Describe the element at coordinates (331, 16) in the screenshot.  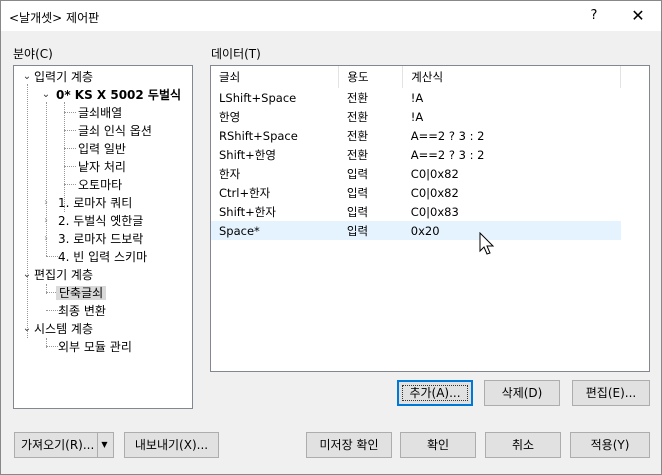
I see `title-bar: <날개셋> 제어판 ? ✕` at that location.